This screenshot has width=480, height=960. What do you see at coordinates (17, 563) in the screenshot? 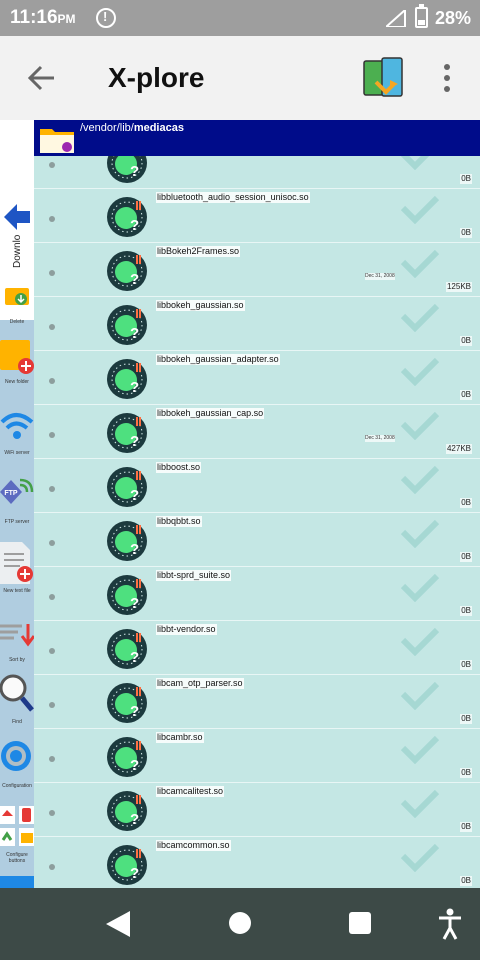
I see `new-text-file-icon` at bounding box center [17, 563].